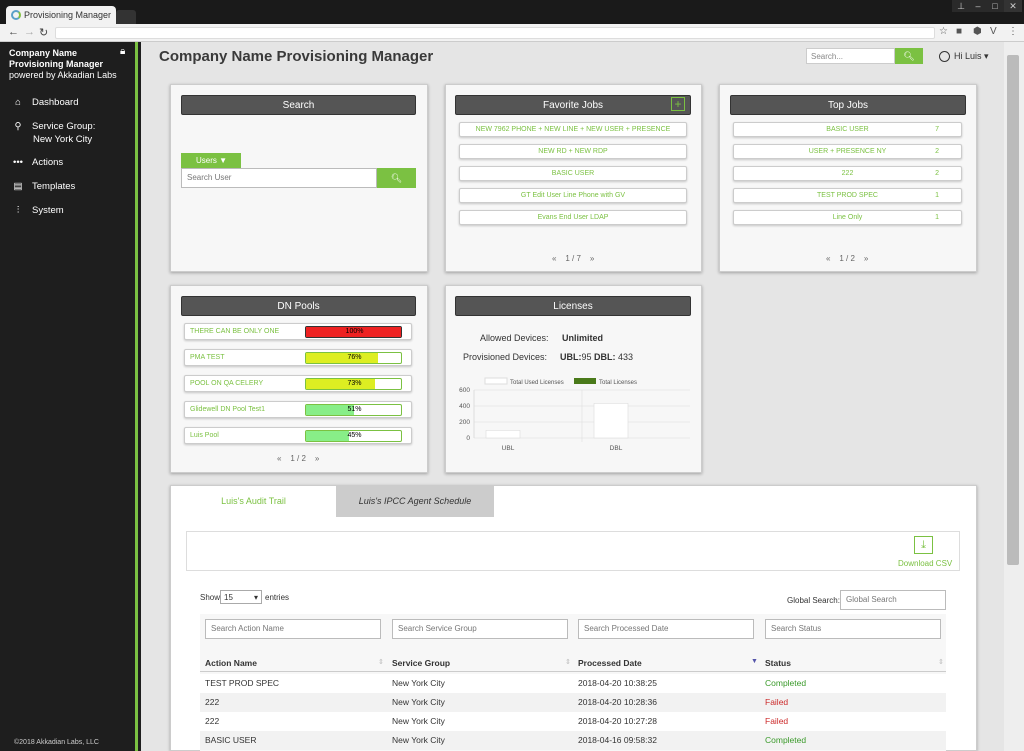  Describe the element at coordinates (480, 629) in the screenshot. I see `filter-input: Search Service Group` at that location.